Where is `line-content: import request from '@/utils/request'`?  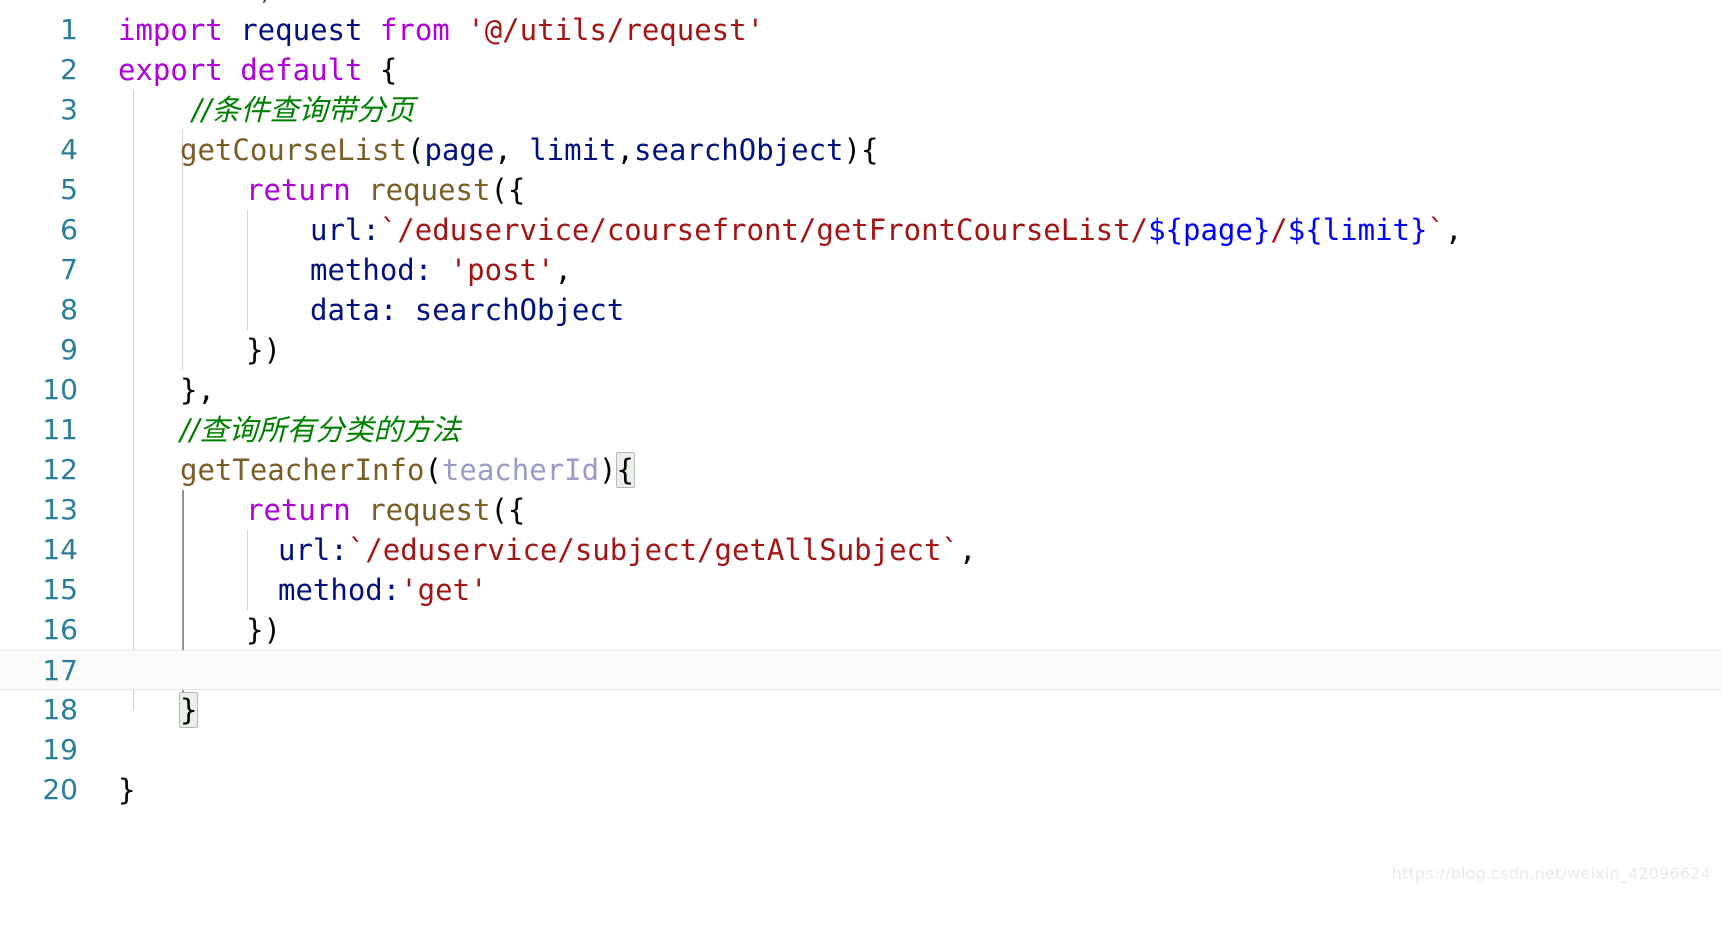 line-content: import request from '@/utils/request' is located at coordinates (441, 30).